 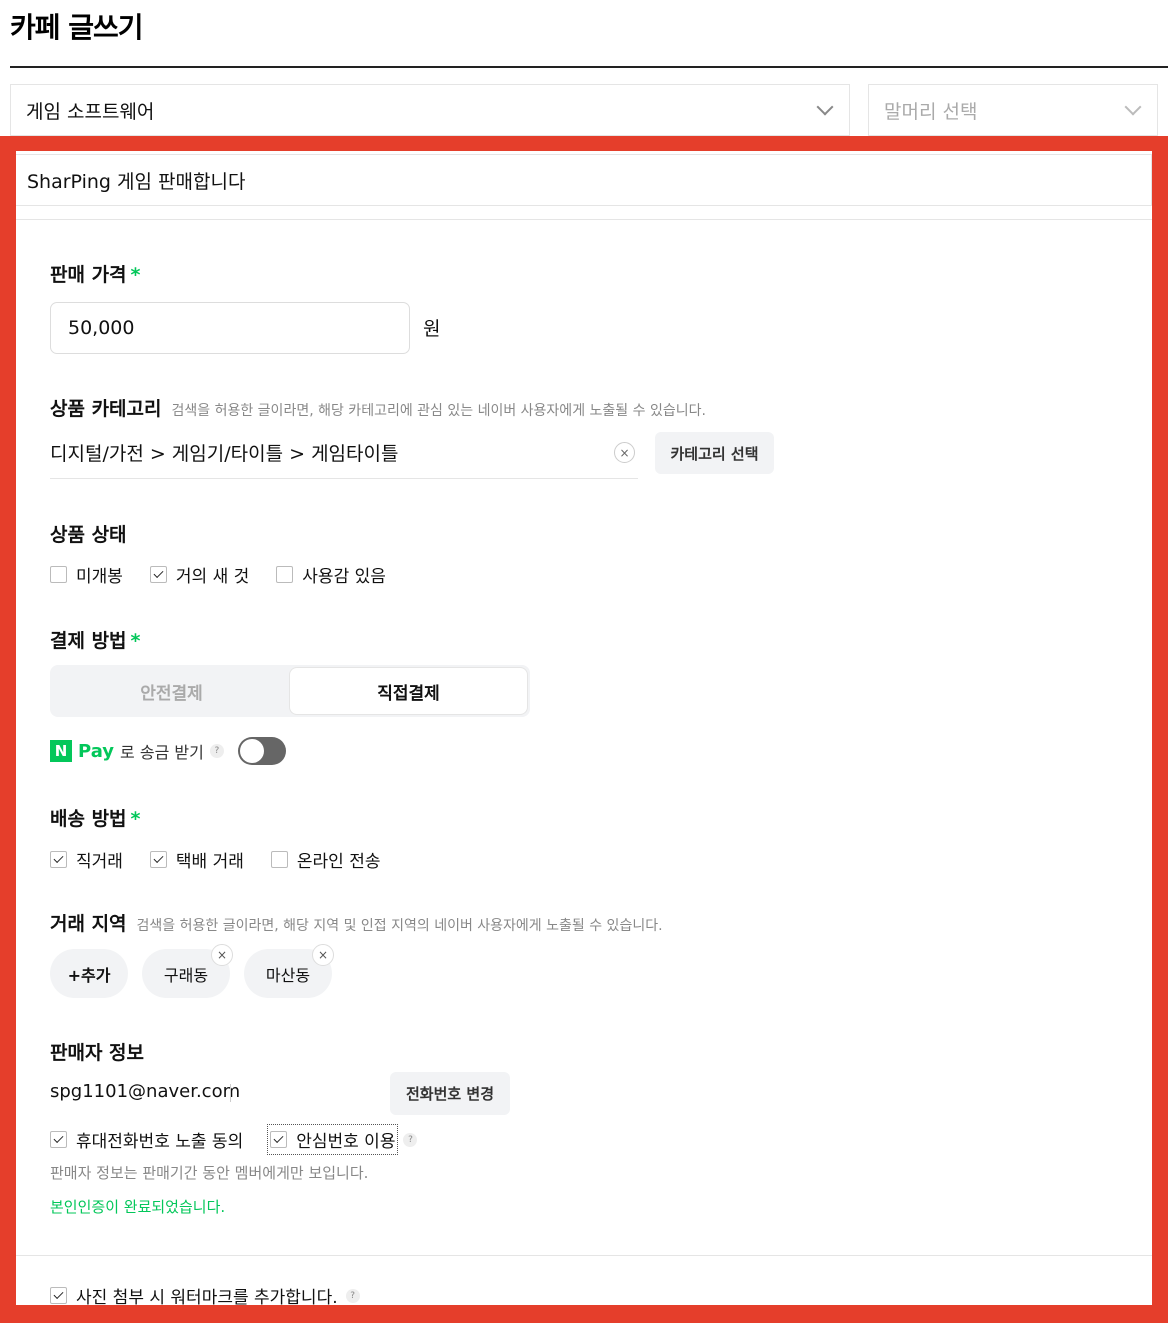 I want to click on watermark-option: 사진 첨부 시 워터마크를 추가합니다. ?, so click(x=205, y=1294).